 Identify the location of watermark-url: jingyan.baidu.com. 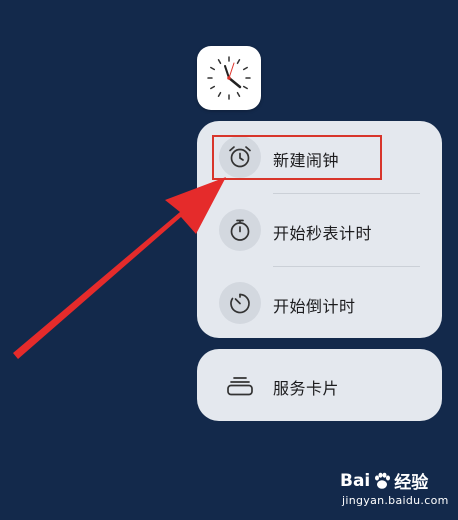
(395, 500).